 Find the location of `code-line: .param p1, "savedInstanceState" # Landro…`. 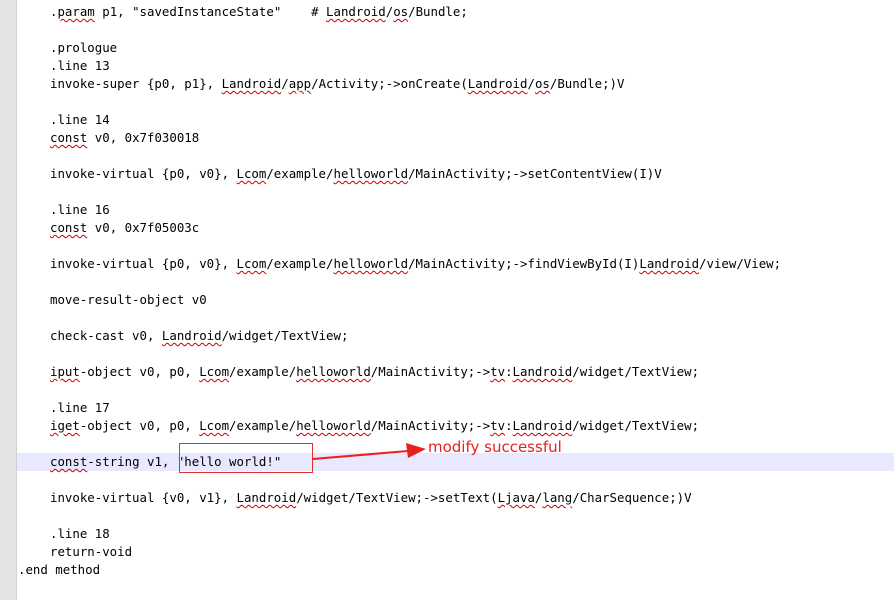

code-line: .param p1, "savedInstanceState" # Landro… is located at coordinates (259, 11).